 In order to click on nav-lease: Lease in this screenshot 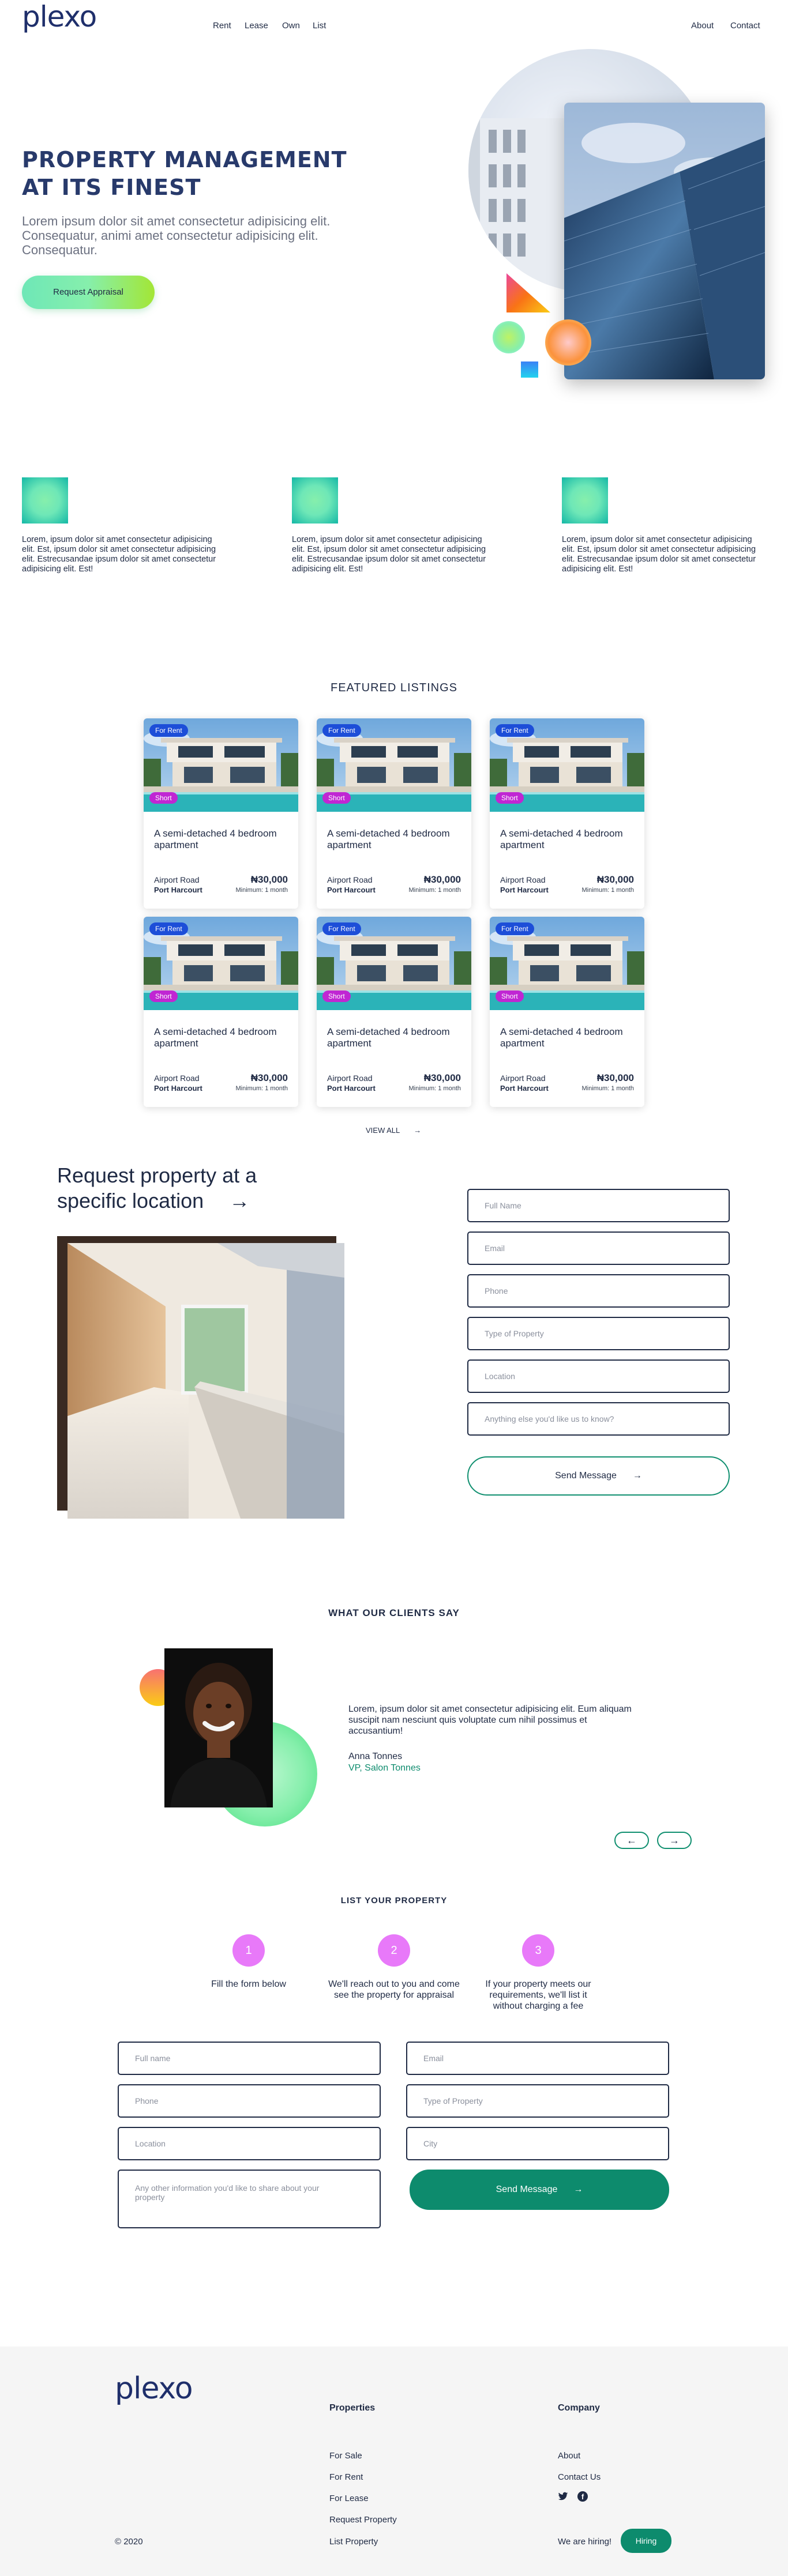, I will do `click(256, 26)`.